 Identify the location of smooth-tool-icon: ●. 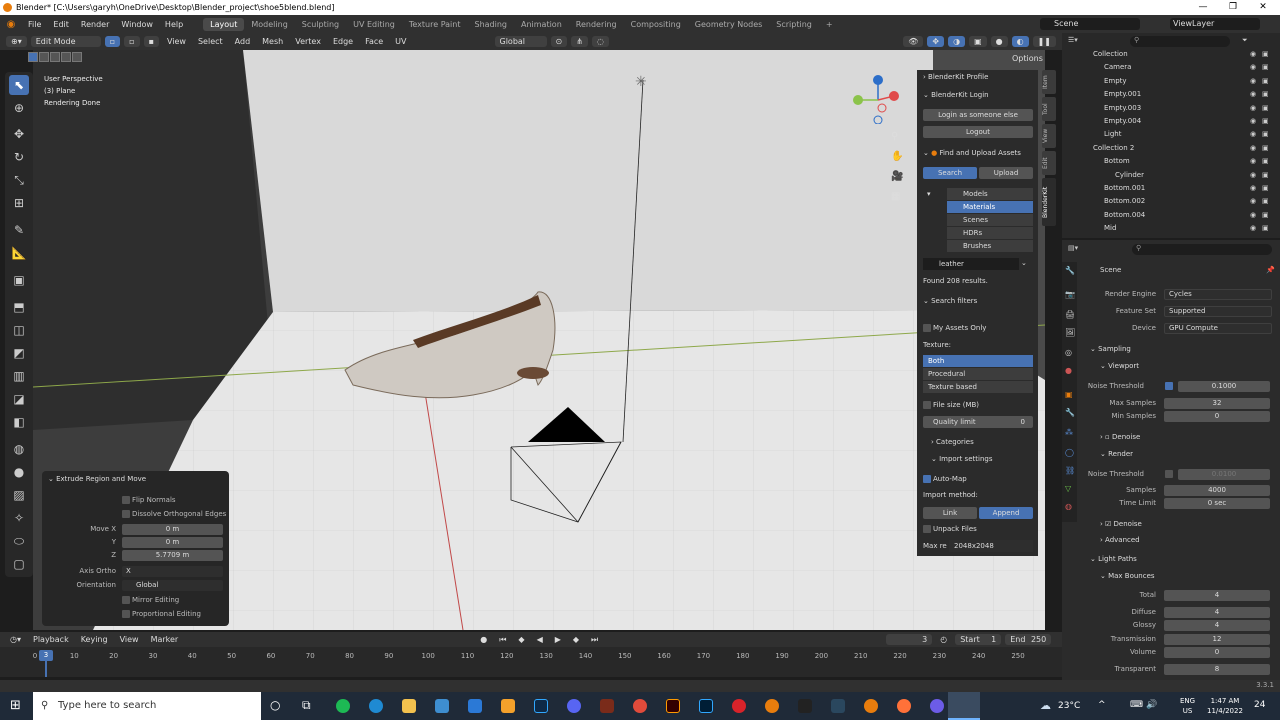
(19, 472).